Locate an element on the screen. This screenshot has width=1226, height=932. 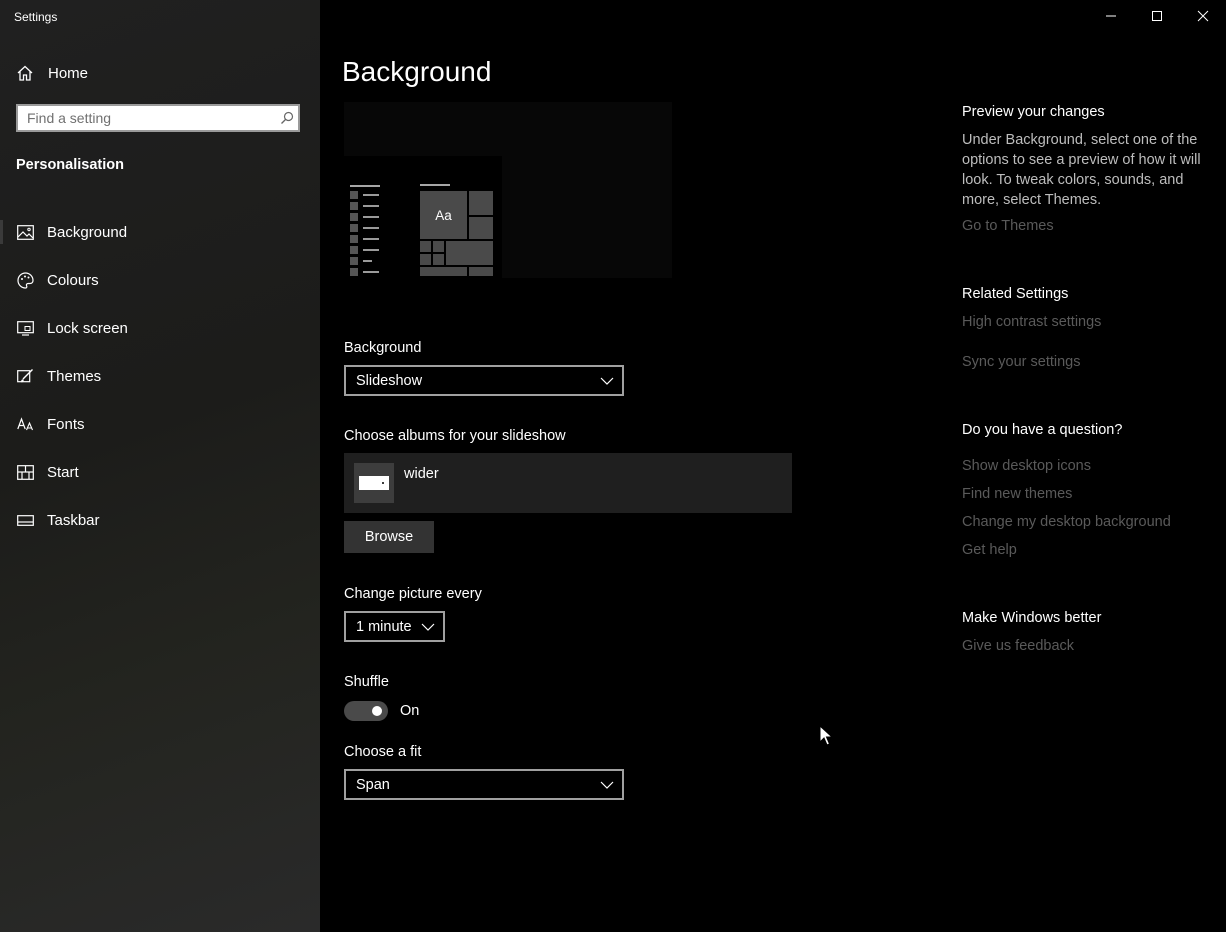
sidebar-item-start: Start is located at coordinates (160, 472).